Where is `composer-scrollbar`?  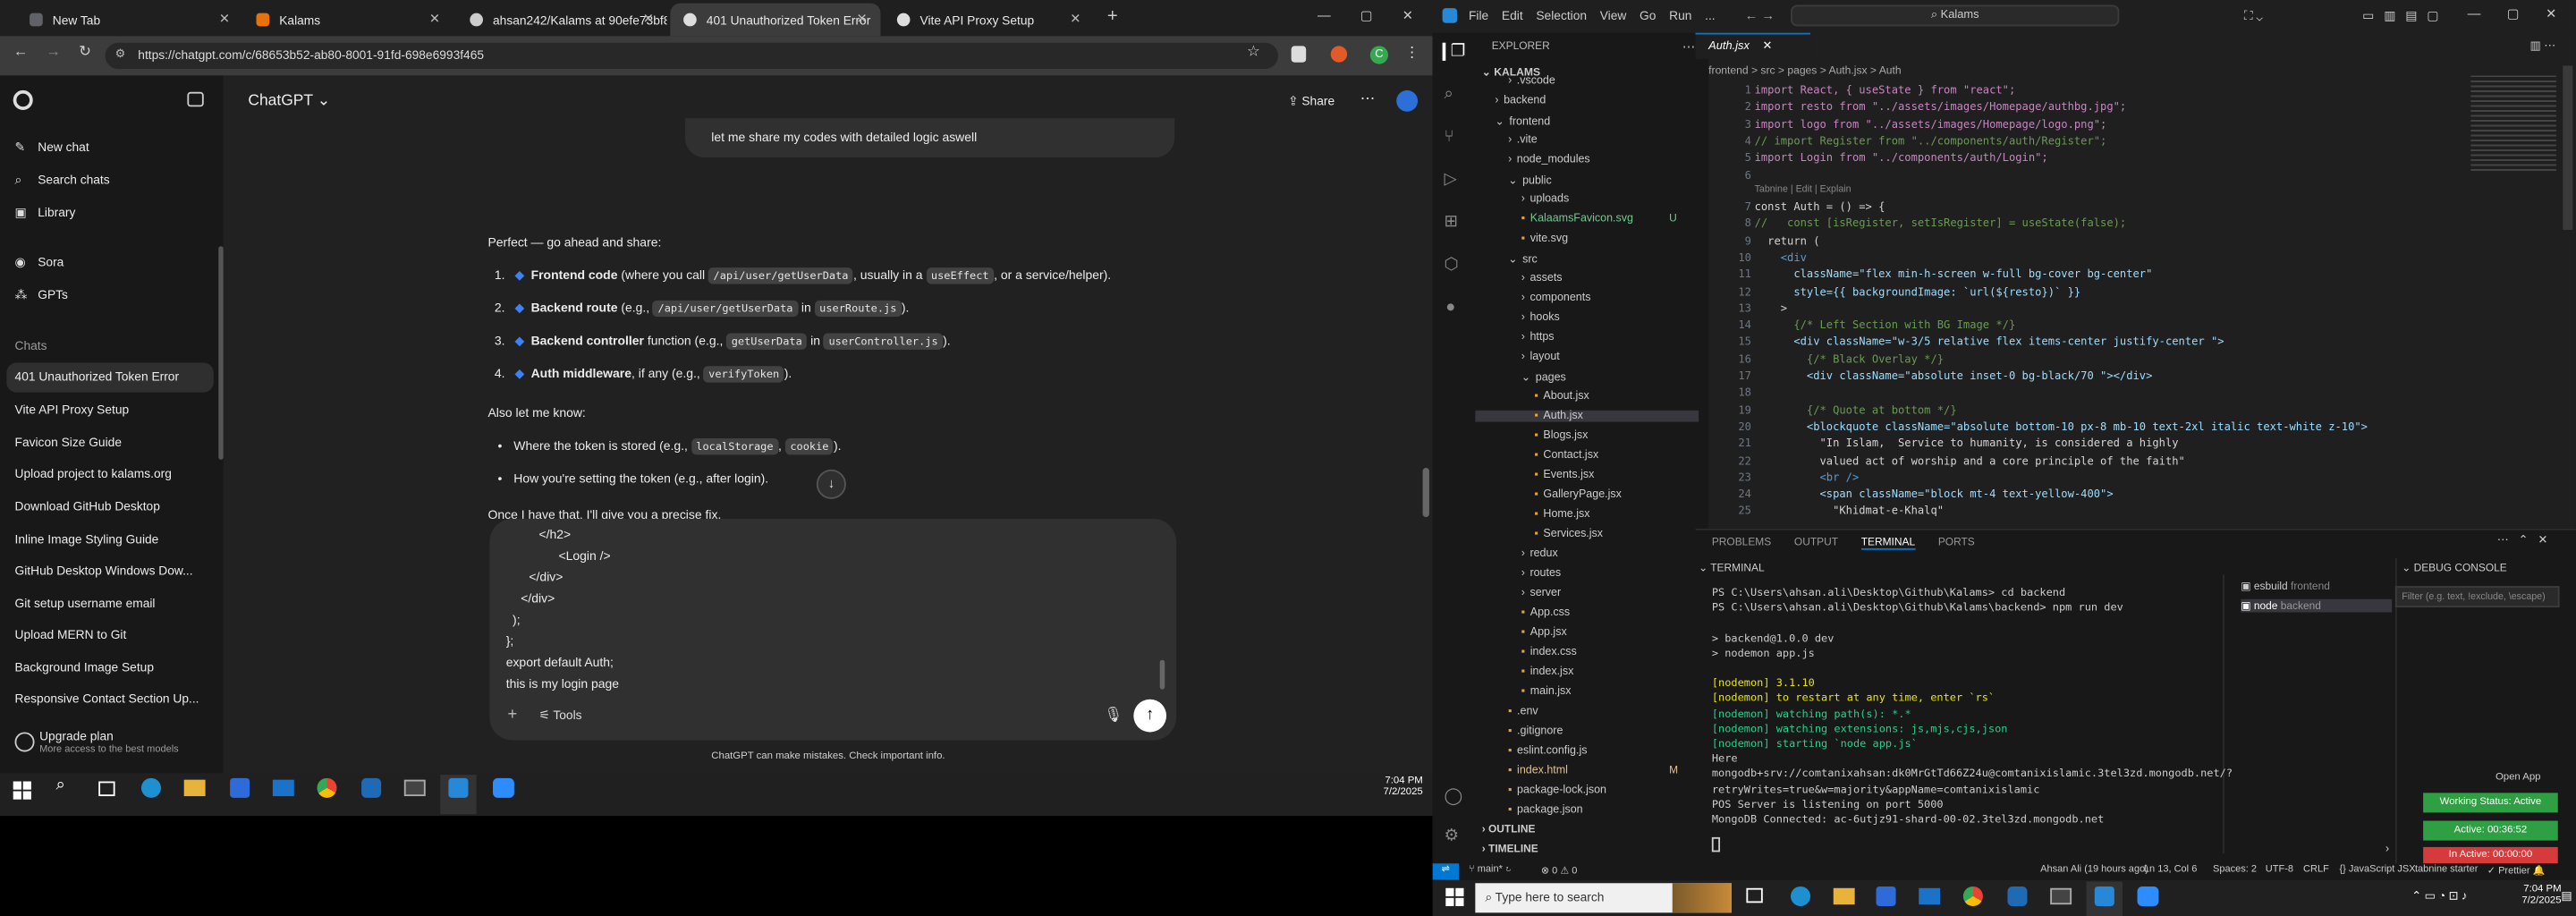
composer-scrollbar is located at coordinates (1162, 674).